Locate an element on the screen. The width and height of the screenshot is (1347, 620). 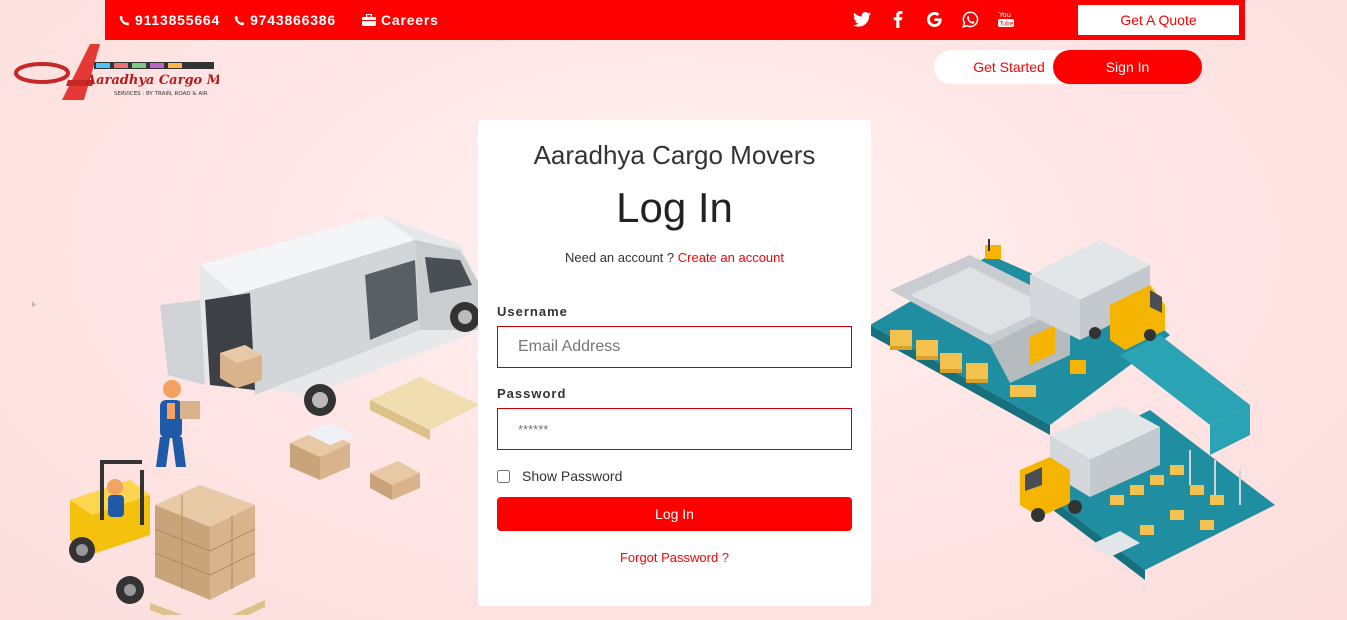
twitter-icon is located at coordinates (862, 19).